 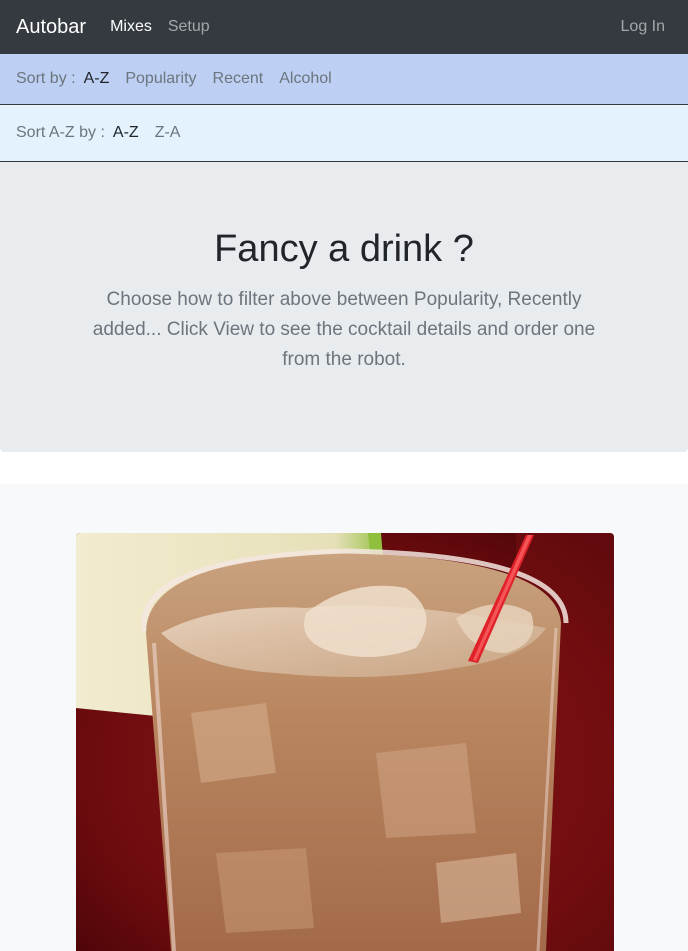 I want to click on section-gap, so click(x=344, y=468).